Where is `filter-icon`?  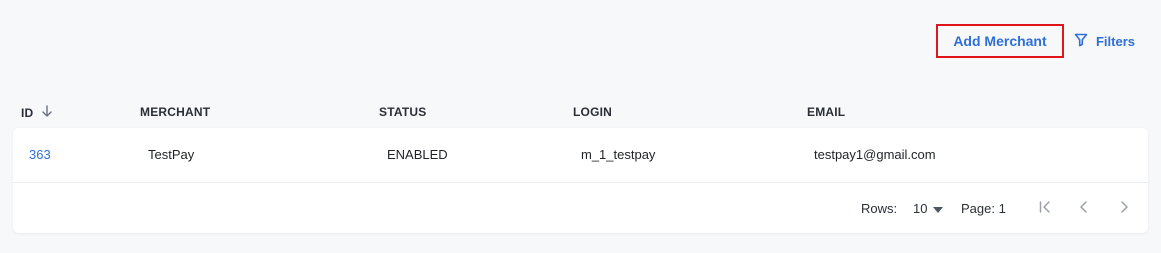
filter-icon is located at coordinates (1081, 41).